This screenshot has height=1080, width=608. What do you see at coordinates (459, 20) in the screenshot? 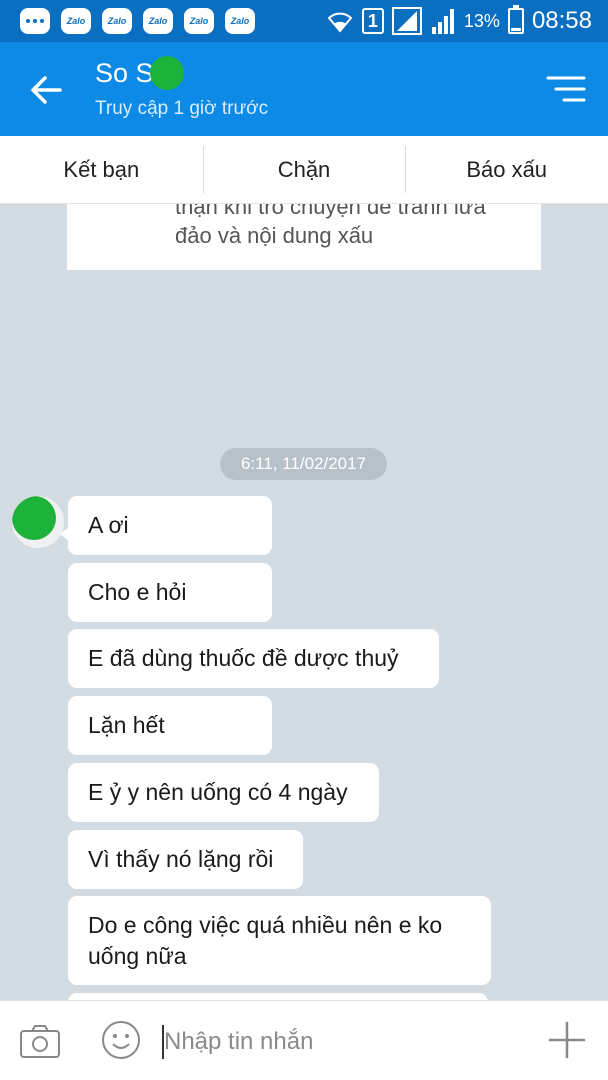
I see `status-indicators: 1 13% 08:58` at bounding box center [459, 20].